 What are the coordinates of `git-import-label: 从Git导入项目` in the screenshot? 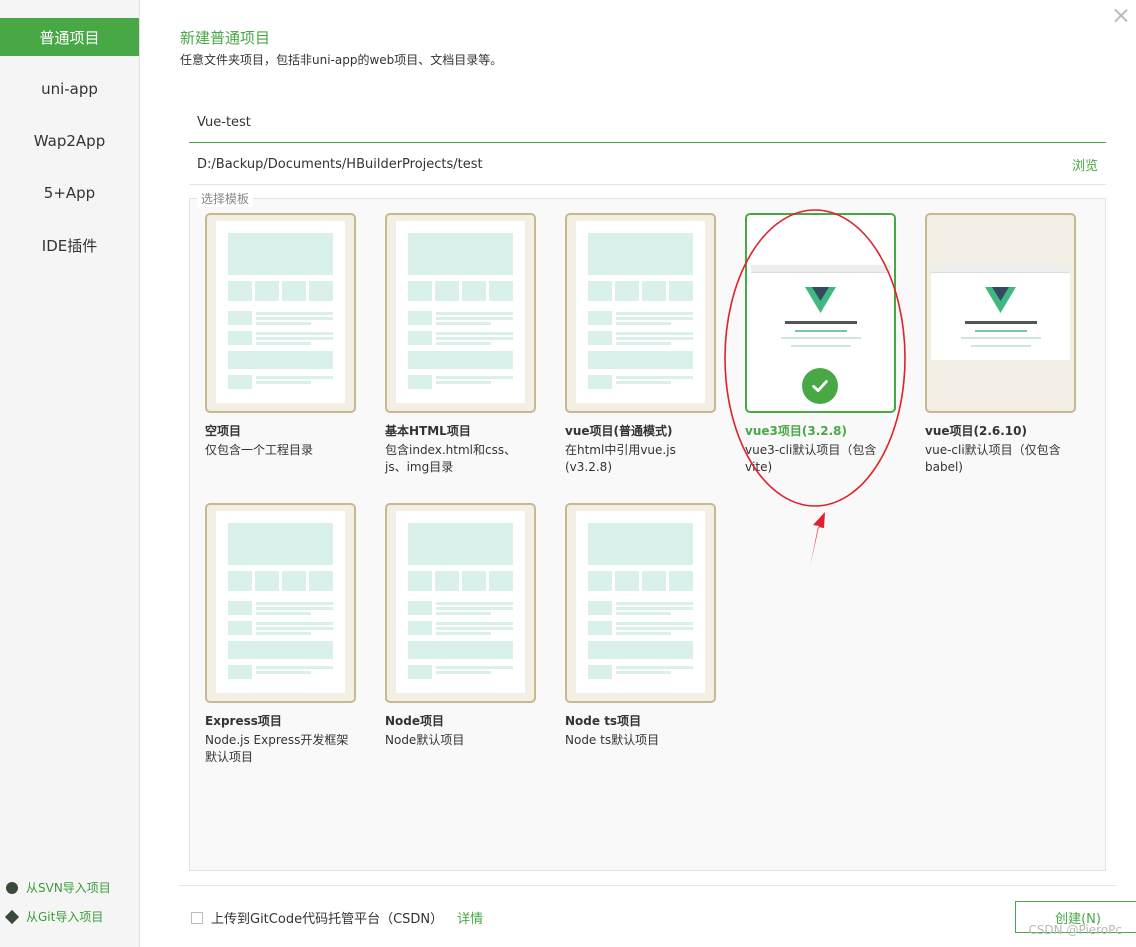 It's located at (65, 917).